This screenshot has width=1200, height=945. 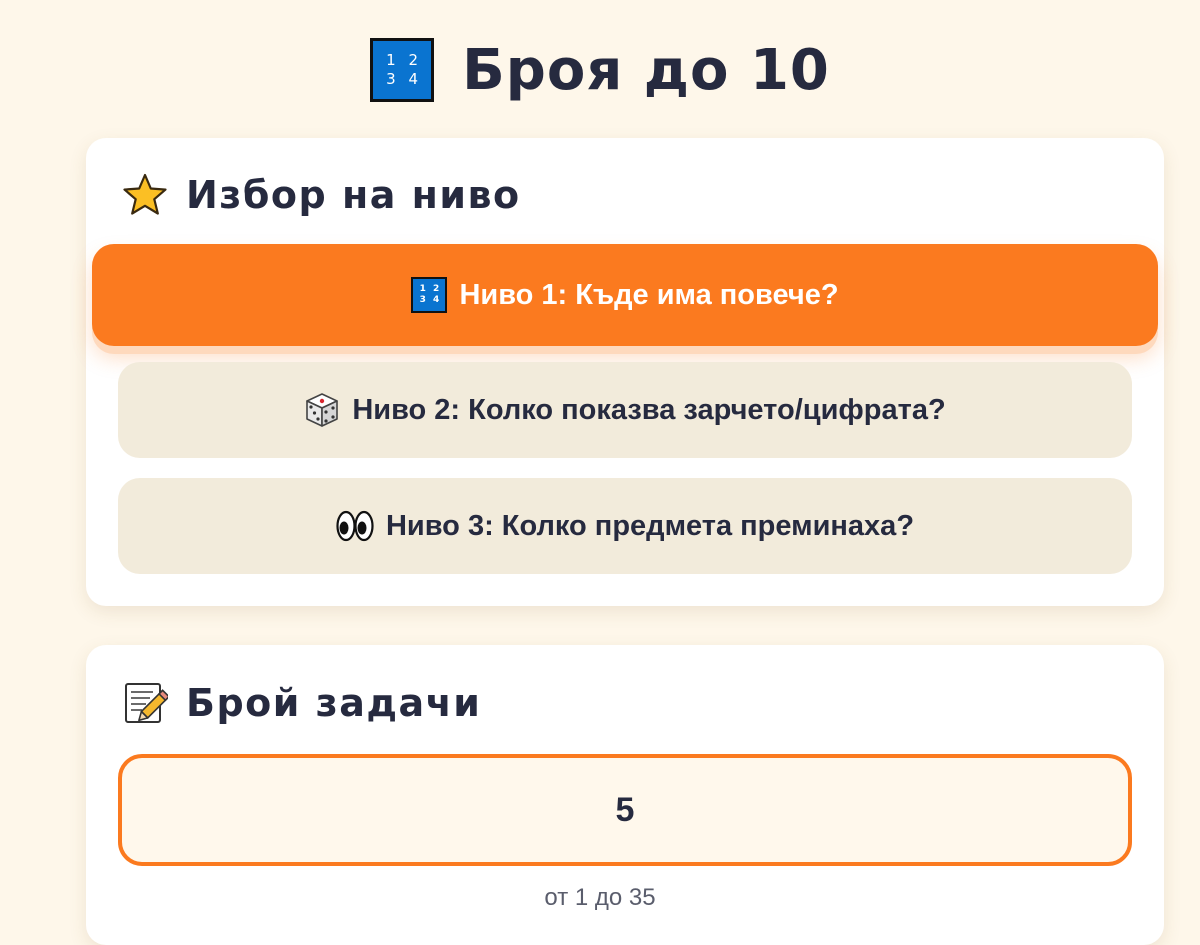 What do you see at coordinates (649, 409) in the screenshot?
I see `level-2-label: Ниво 2: Колко показва зарчето/цифрата?` at bounding box center [649, 409].